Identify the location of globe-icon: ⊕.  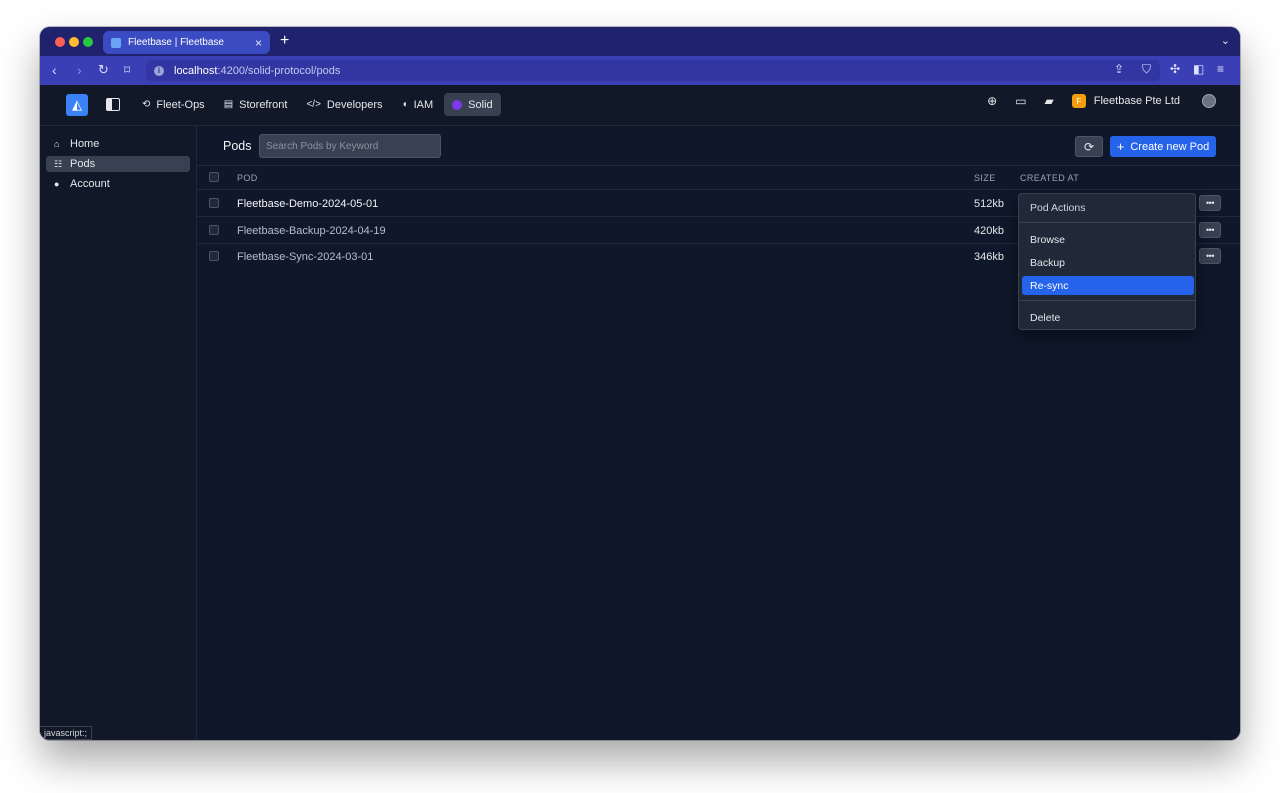
(992, 101).